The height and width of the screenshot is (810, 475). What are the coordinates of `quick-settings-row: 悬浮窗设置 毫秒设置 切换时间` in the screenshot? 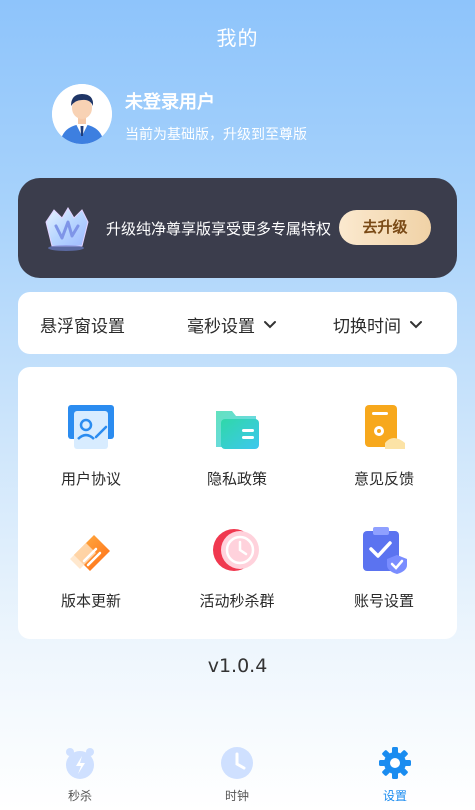 It's located at (237, 323).